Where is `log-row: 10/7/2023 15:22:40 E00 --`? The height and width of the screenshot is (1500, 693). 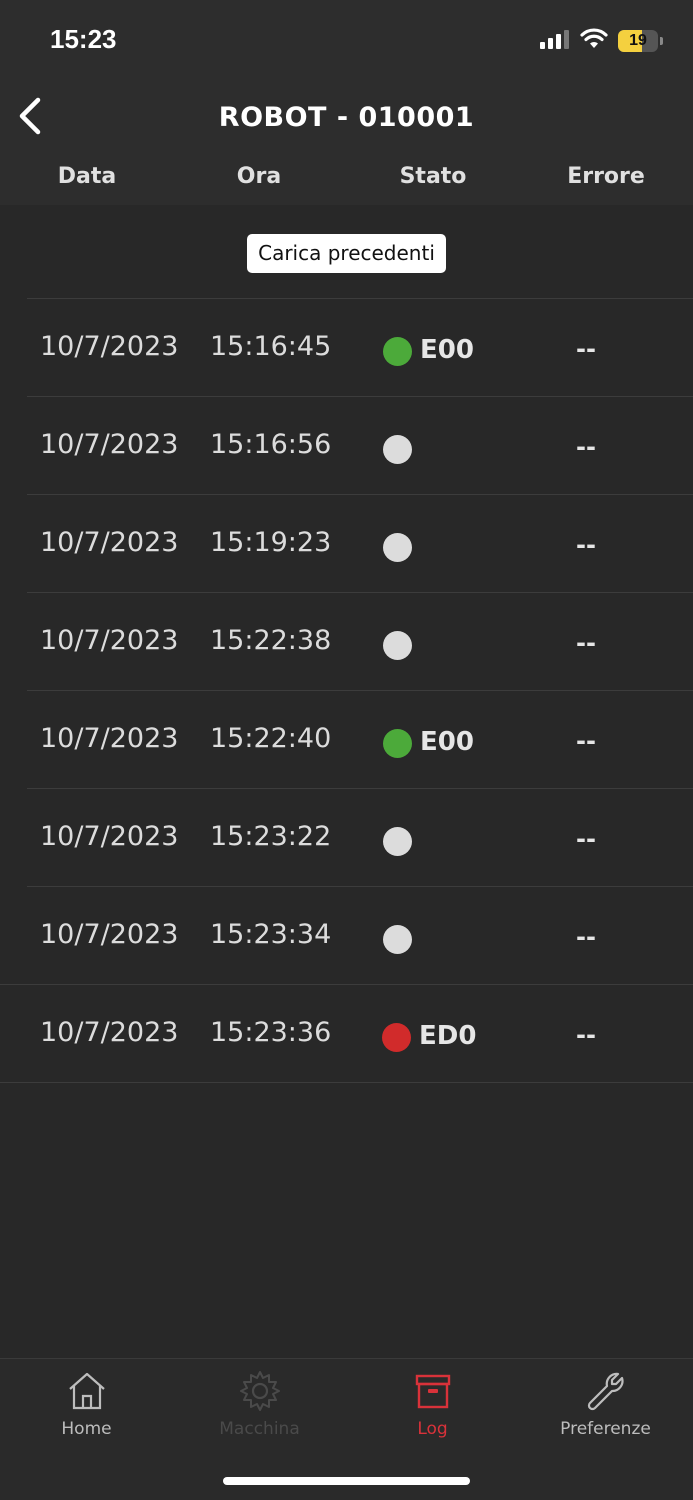
log-row: 10/7/2023 15:22:40 E00 -- is located at coordinates (360, 739).